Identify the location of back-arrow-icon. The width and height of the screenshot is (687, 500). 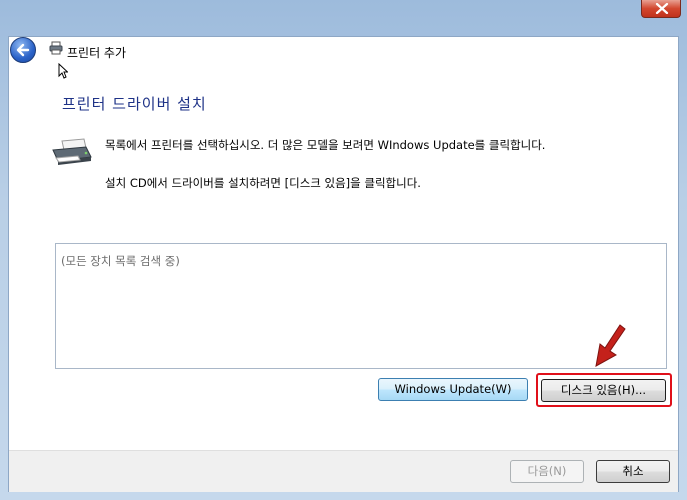
(23, 50).